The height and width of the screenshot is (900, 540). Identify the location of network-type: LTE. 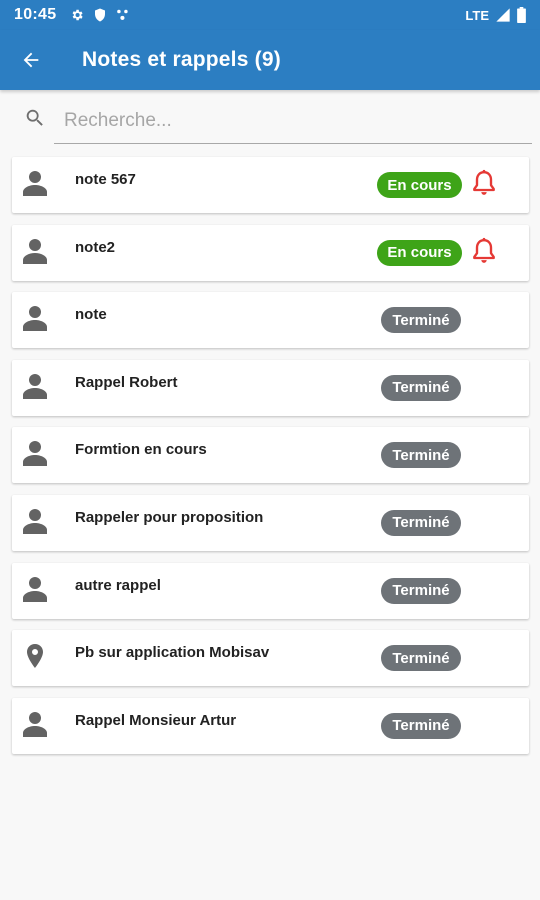
(477, 15).